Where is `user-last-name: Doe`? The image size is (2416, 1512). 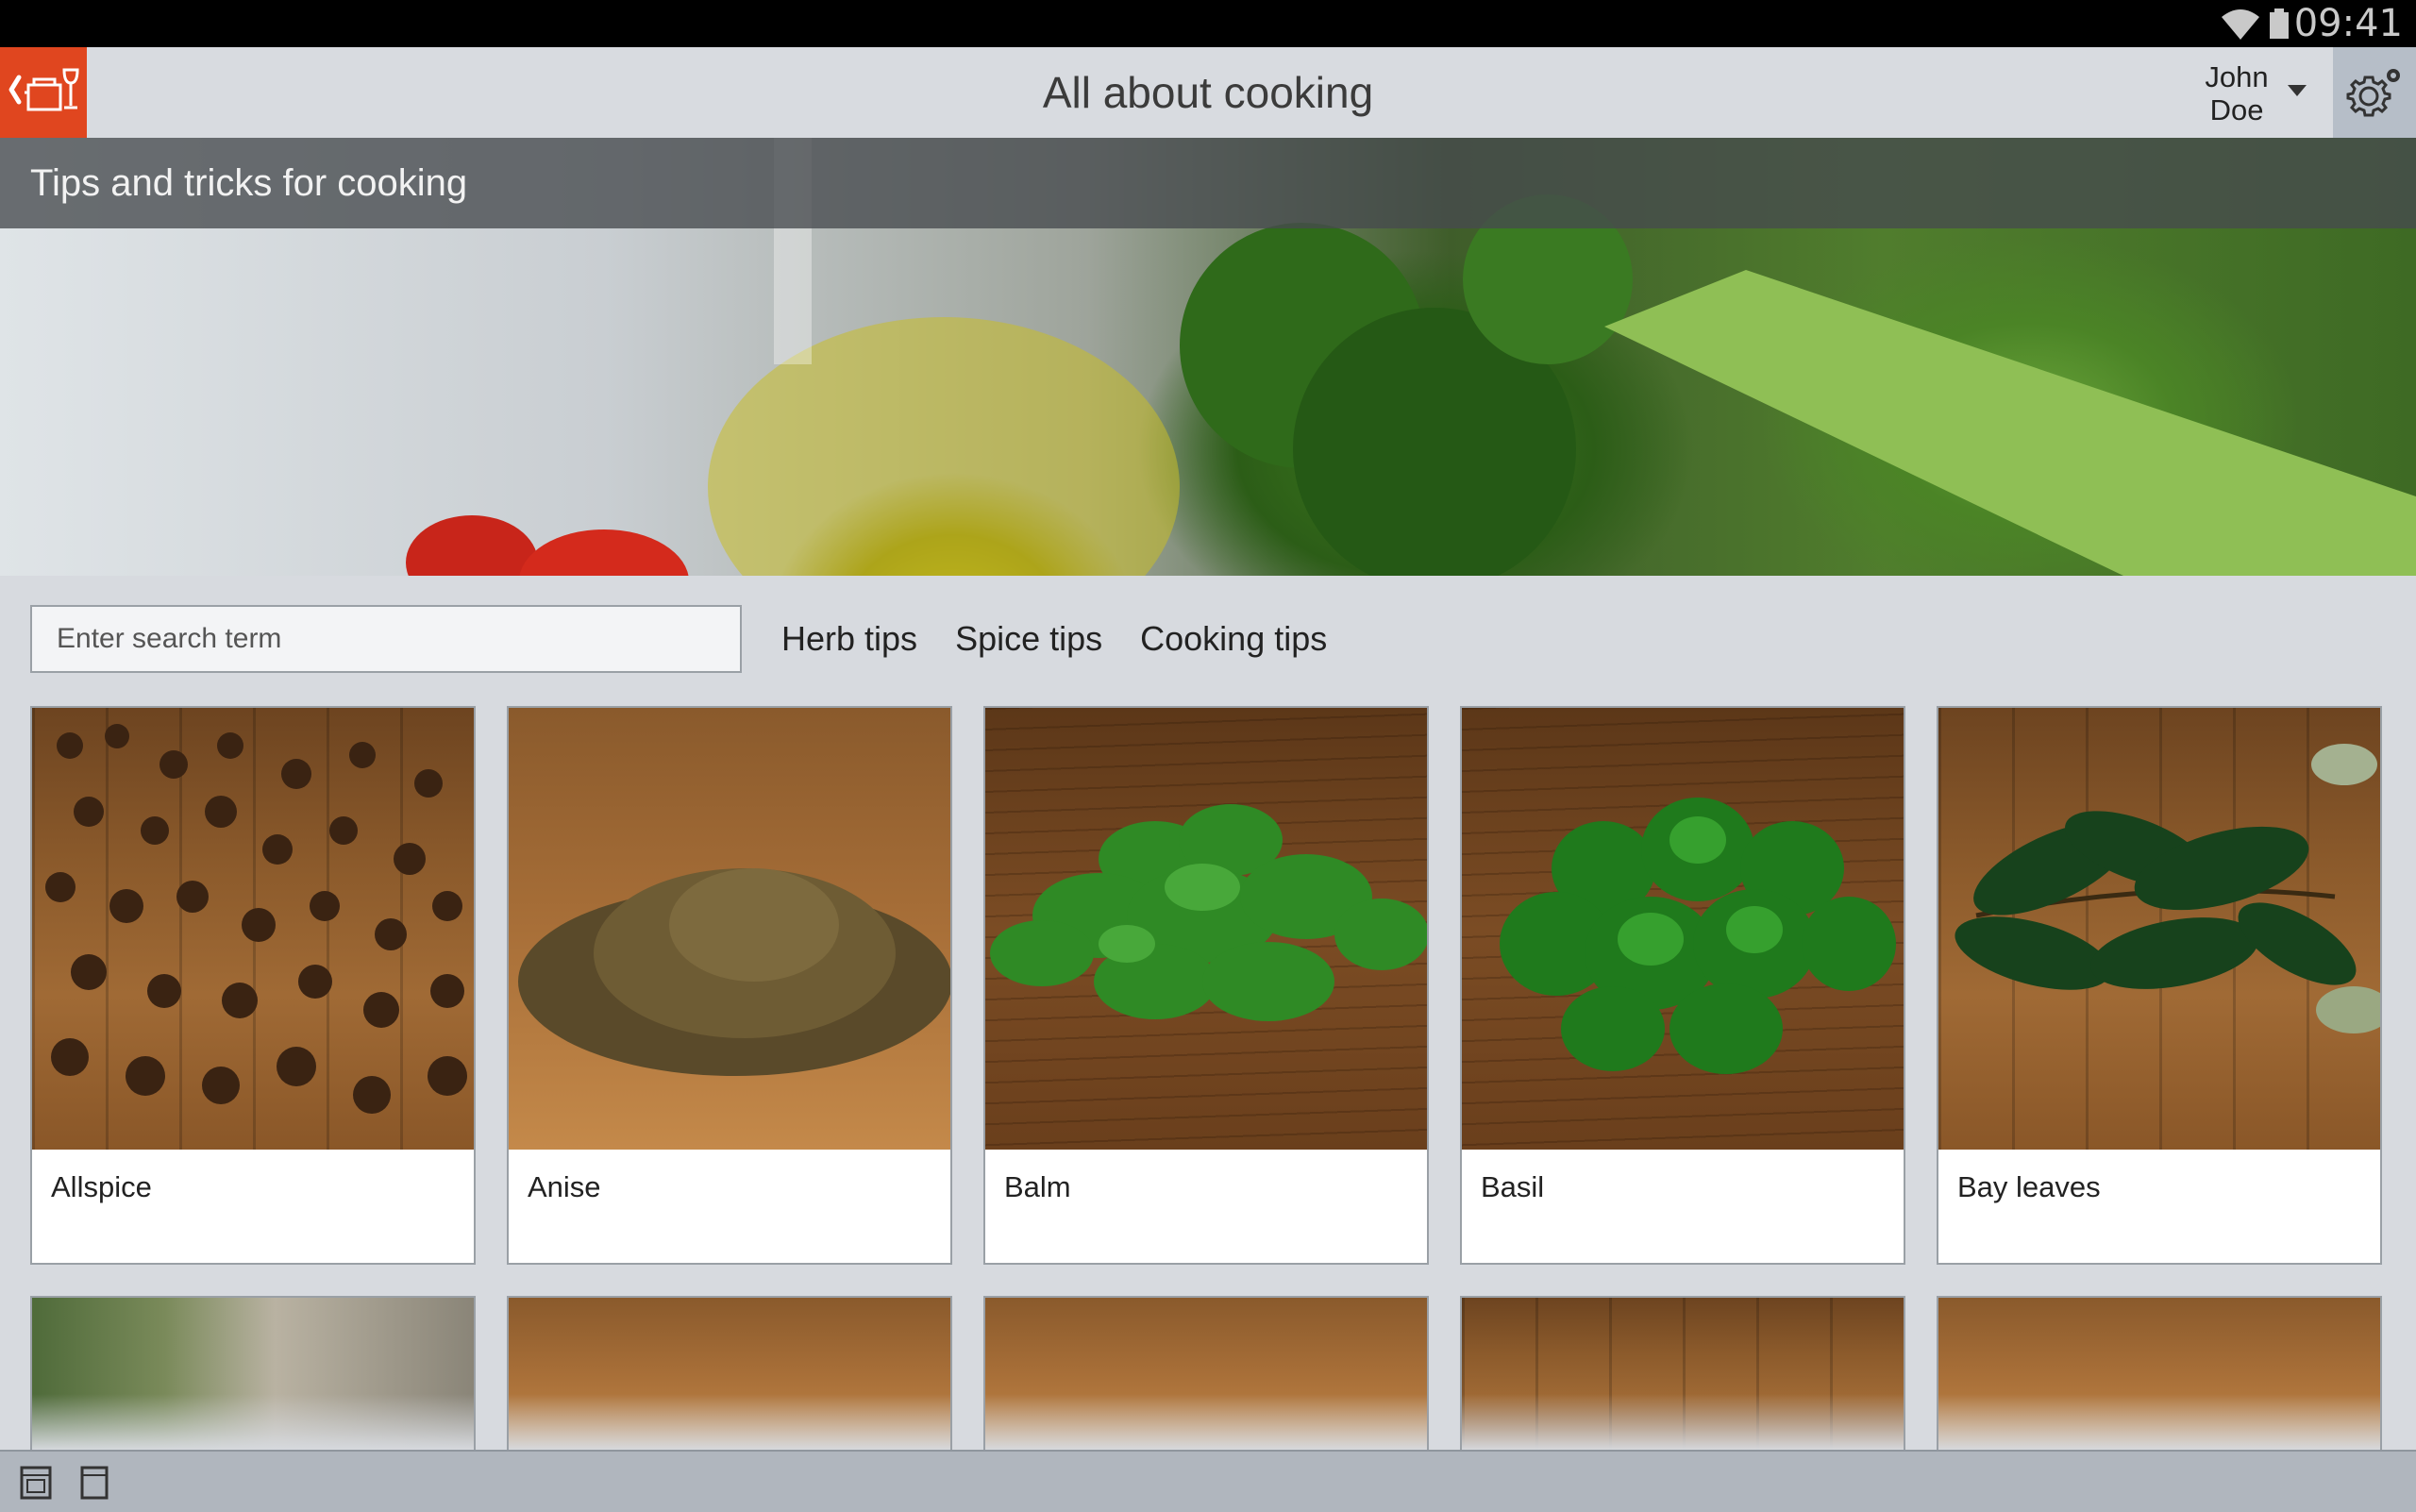 user-last-name: Doe is located at coordinates (2237, 109).